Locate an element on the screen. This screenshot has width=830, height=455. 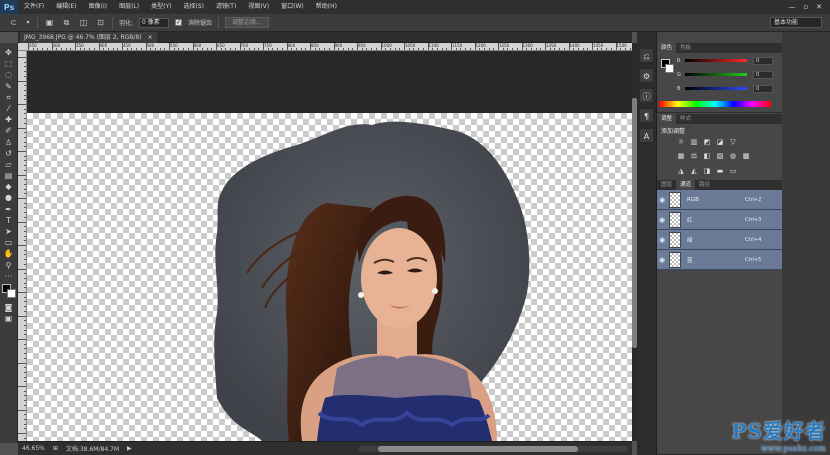
more-tools-icon: ··· is located at coordinates (9, 276).